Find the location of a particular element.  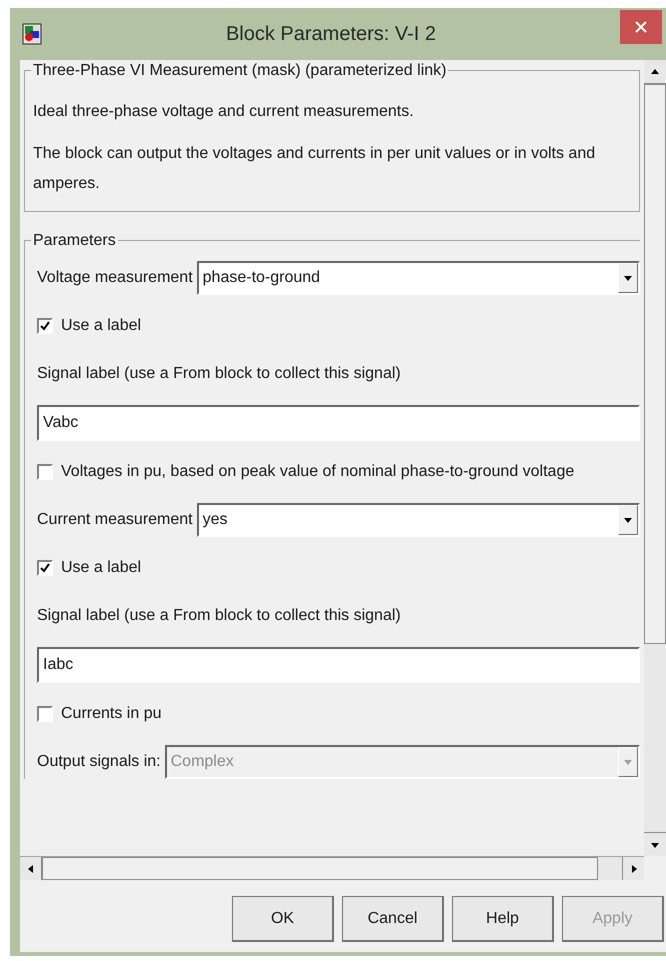

dropdown-value: phase-to-ground is located at coordinates (262, 278).